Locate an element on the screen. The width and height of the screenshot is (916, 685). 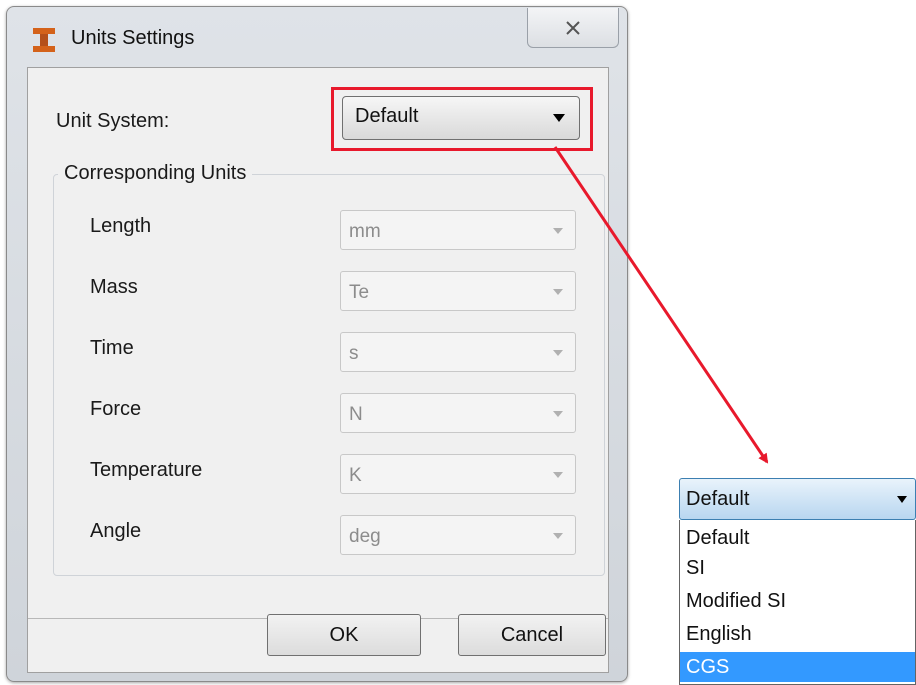
option-default: Default is located at coordinates (797, 538).